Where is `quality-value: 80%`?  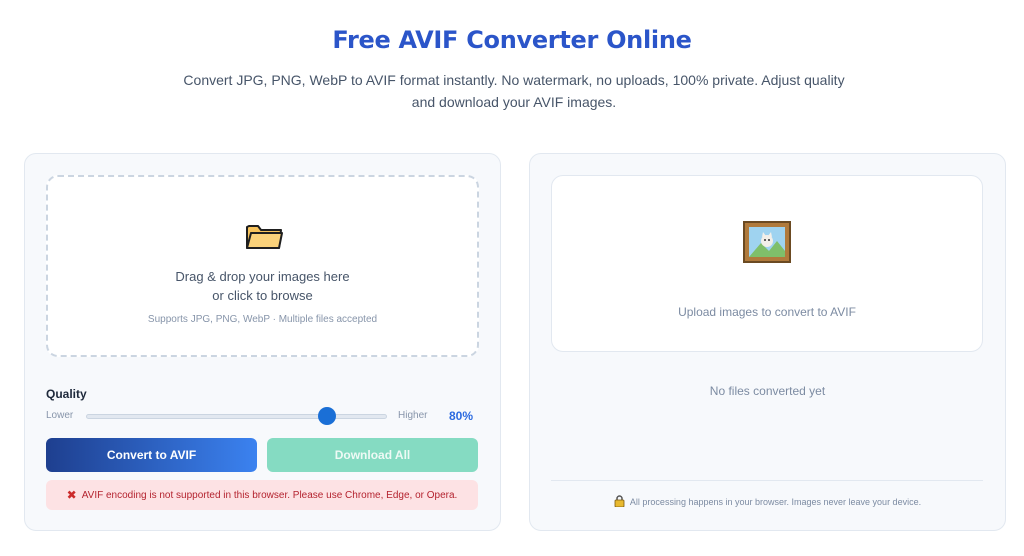
quality-value: 80% is located at coordinates (461, 416).